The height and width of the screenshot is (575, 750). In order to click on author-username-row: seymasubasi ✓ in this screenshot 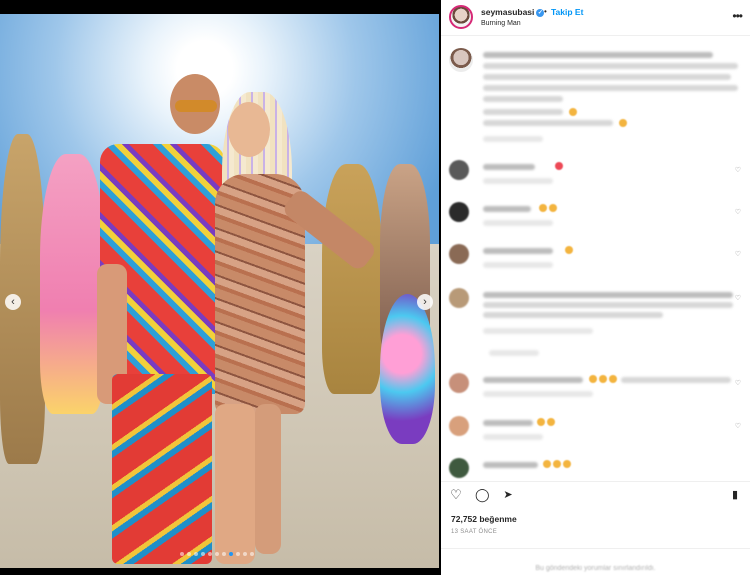, I will do `click(513, 12)`.